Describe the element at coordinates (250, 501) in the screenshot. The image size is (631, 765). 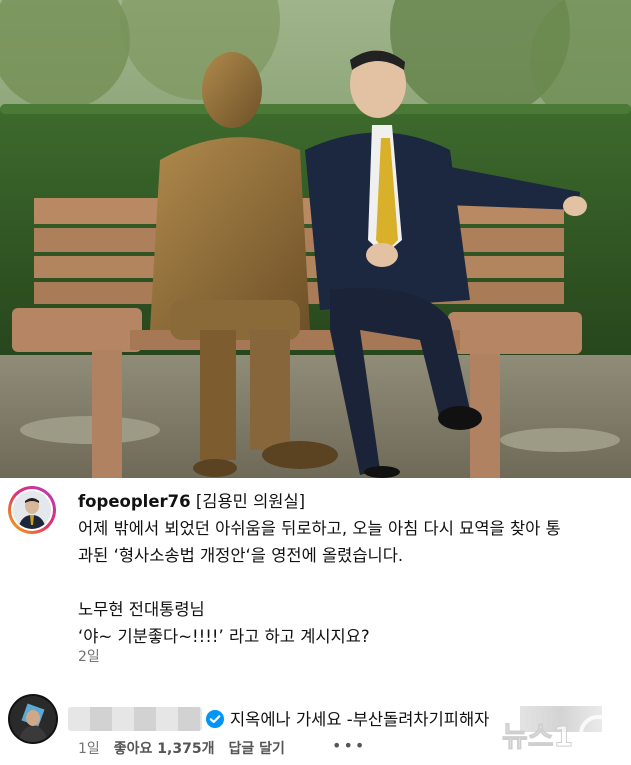
I see `caption-line: [김용민 의원실]` at that location.